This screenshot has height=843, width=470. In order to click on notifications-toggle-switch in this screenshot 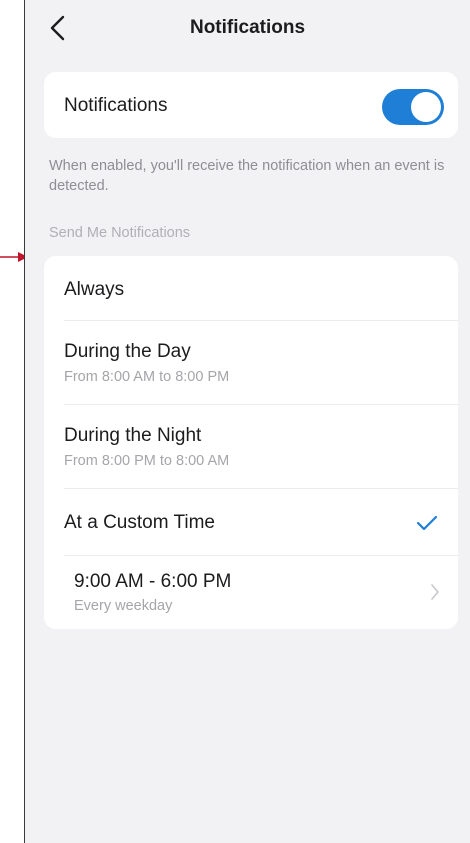, I will do `click(413, 107)`.